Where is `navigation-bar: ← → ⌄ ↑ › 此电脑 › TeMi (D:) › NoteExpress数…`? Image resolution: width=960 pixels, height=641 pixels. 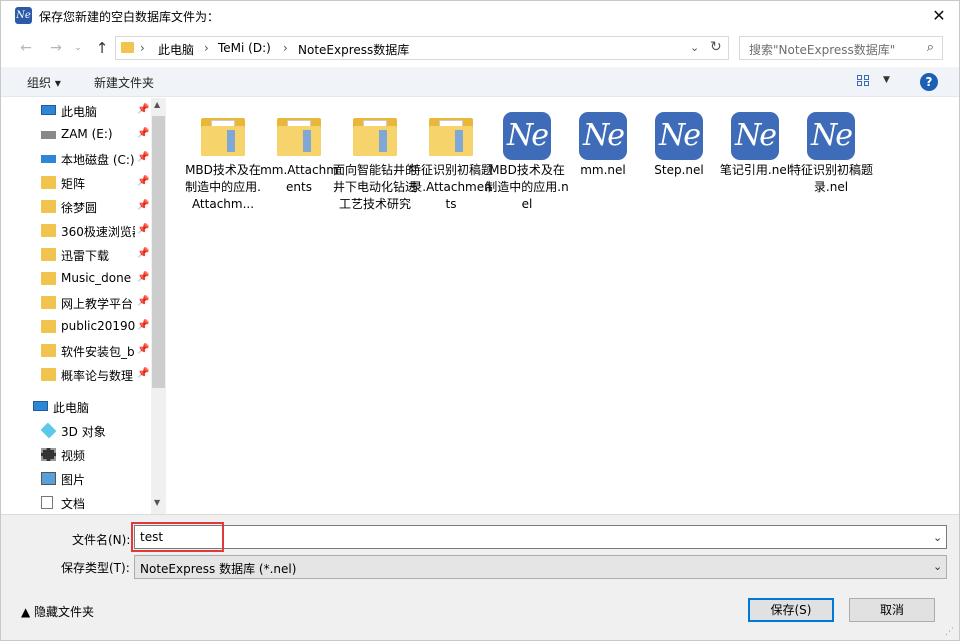
navigation-bar: ← → ⌄ ↑ › 此电脑 › TeMi (D:) › NoteExpress数… is located at coordinates (480, 49).